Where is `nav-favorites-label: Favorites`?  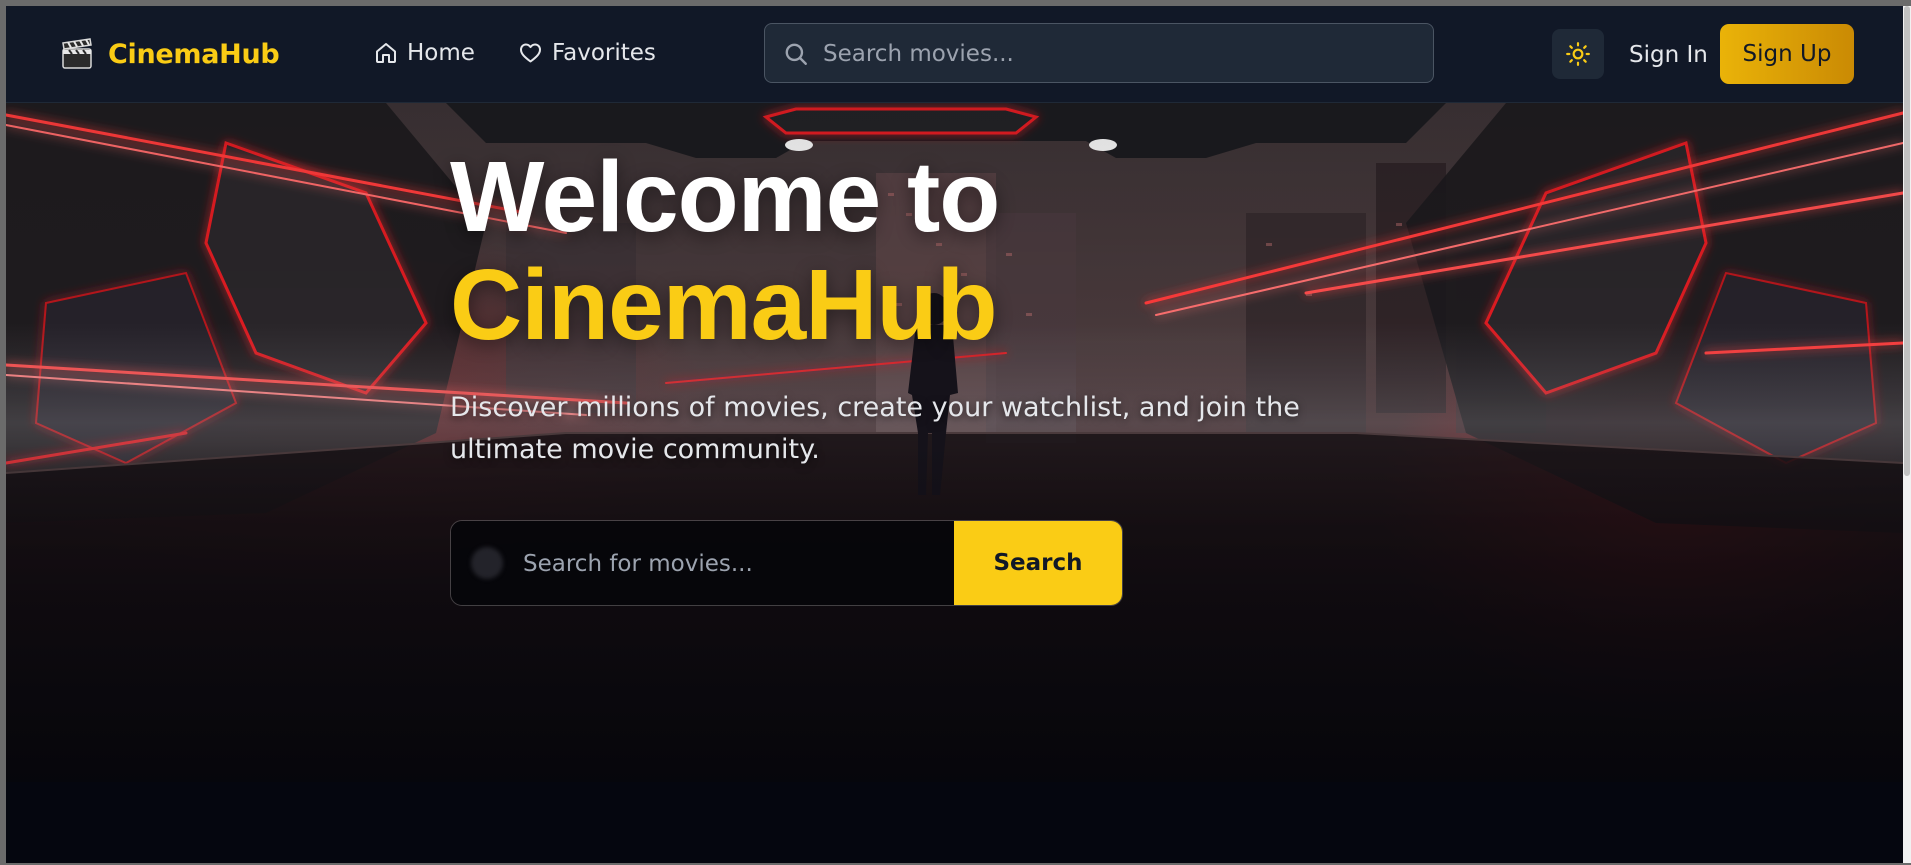 nav-favorites-label: Favorites is located at coordinates (604, 53).